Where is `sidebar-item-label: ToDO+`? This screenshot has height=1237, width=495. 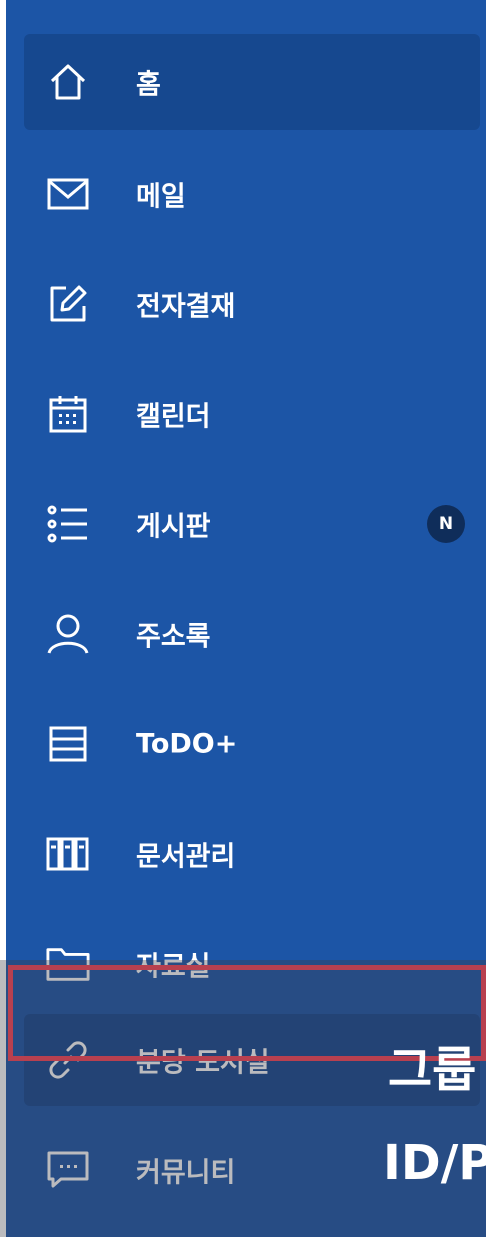 sidebar-item-label: ToDO+ is located at coordinates (187, 744).